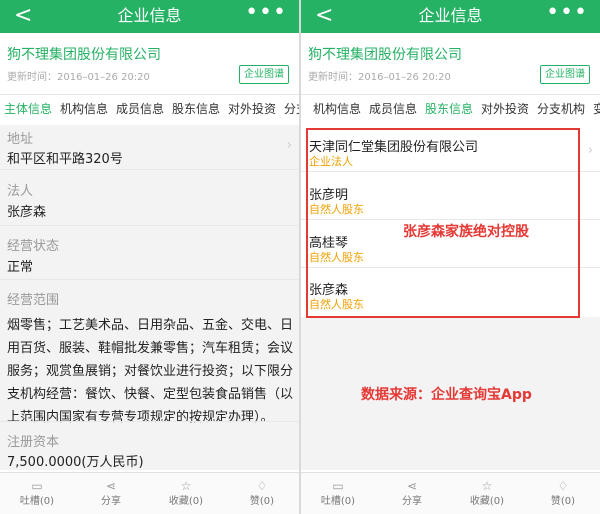 Image resolution: width=600 pixels, height=514 pixels. Describe the element at coordinates (65, 157) in the screenshot. I see `address-value: 和平区和平路320号` at that location.